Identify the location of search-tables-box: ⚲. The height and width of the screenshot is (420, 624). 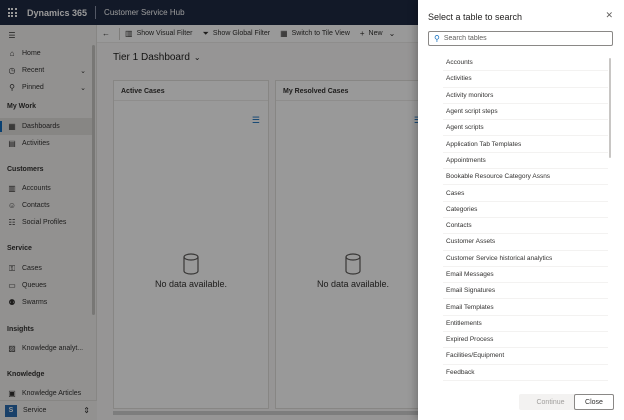
(520, 38).